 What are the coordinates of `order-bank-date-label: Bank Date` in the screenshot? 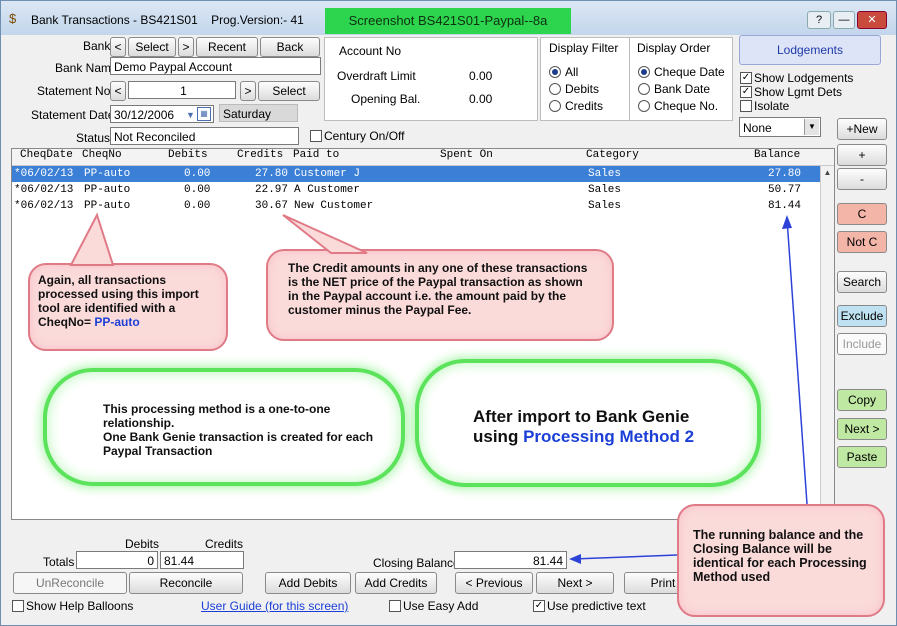 It's located at (682, 89).